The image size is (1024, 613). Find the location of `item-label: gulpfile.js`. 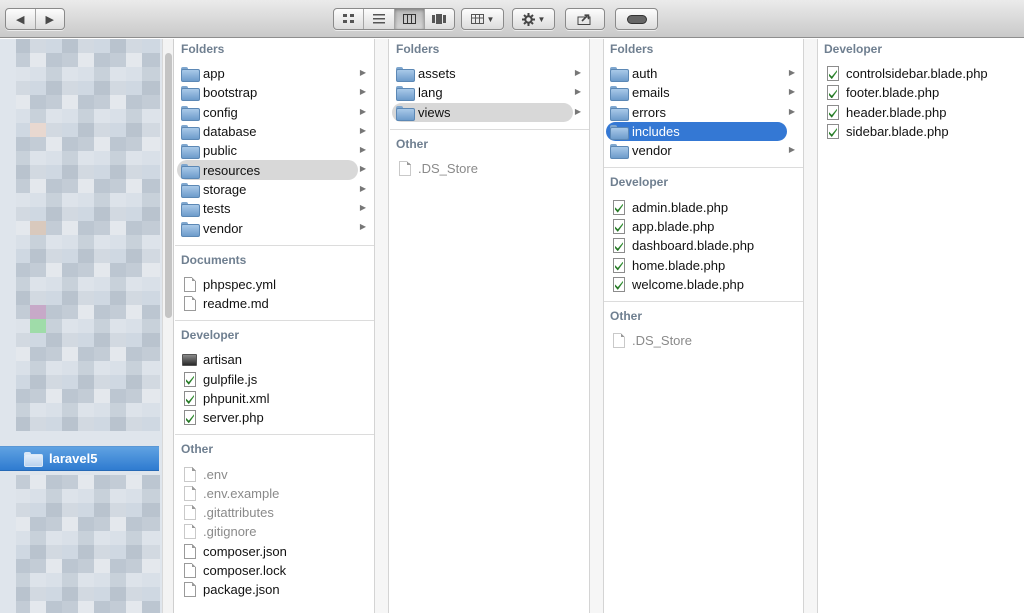

item-label: gulpfile.js is located at coordinates (230, 379).